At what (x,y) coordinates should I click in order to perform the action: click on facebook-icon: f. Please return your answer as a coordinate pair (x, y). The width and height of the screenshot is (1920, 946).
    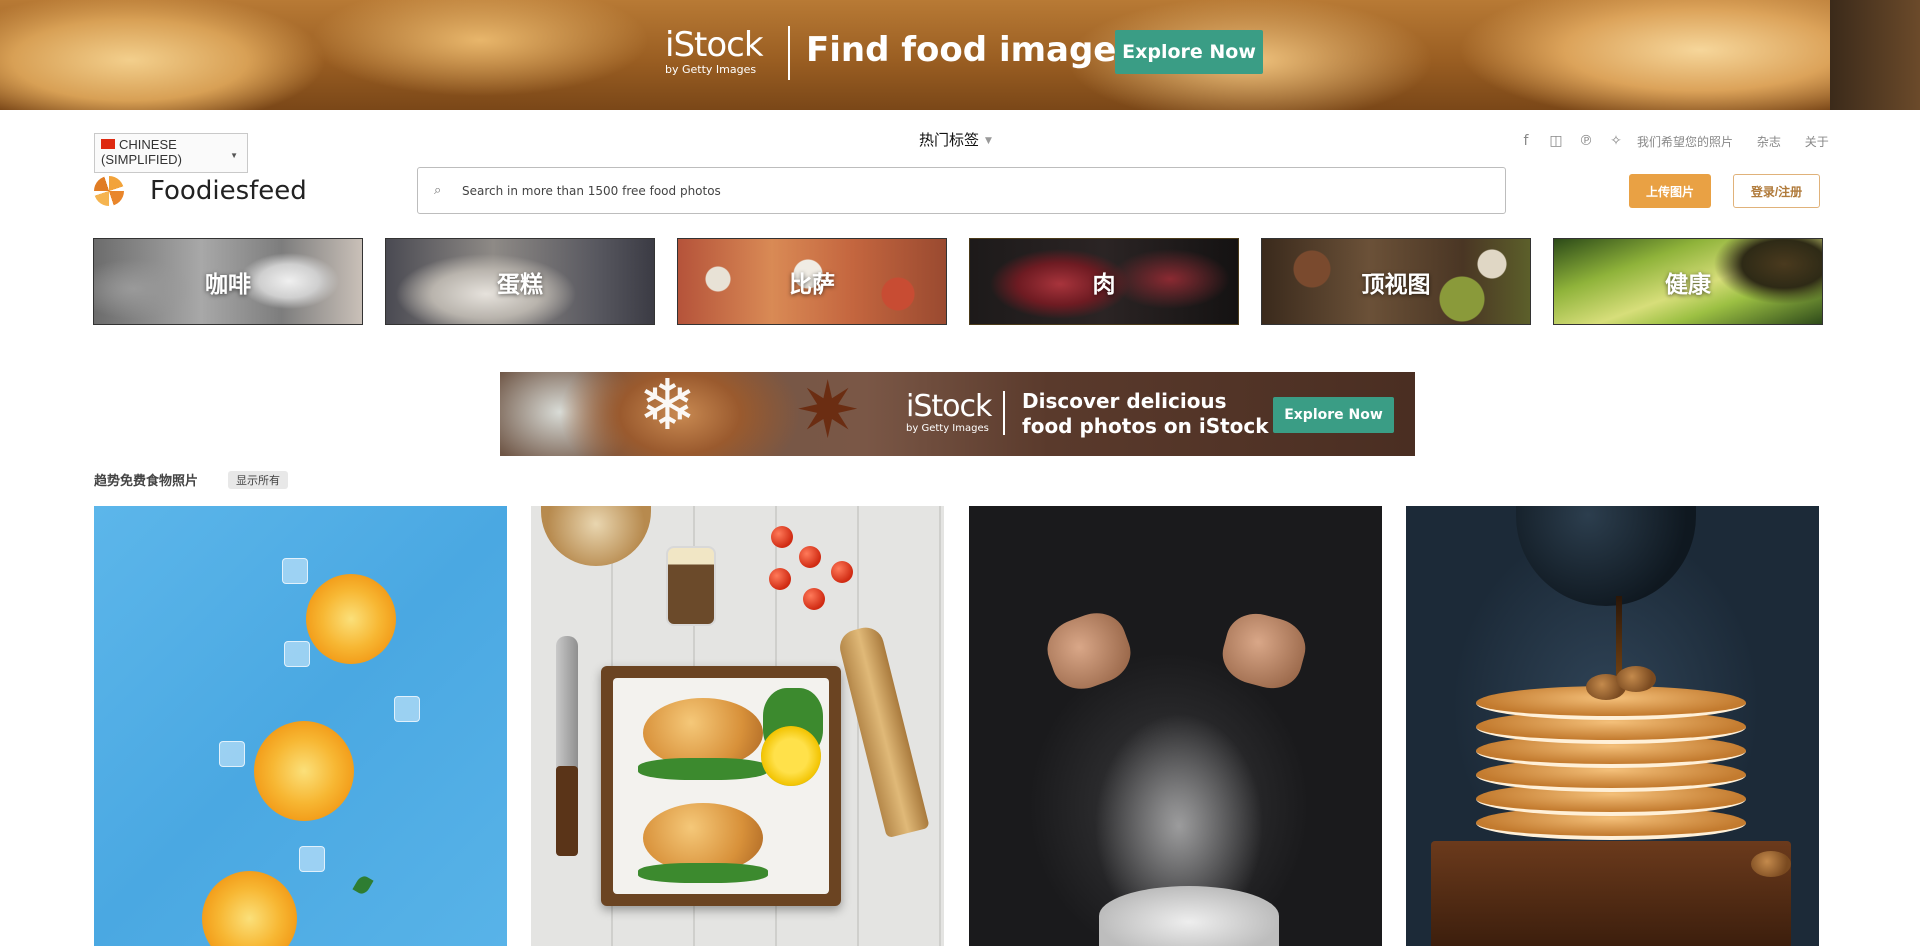
    Looking at the image, I should click on (1526, 141).